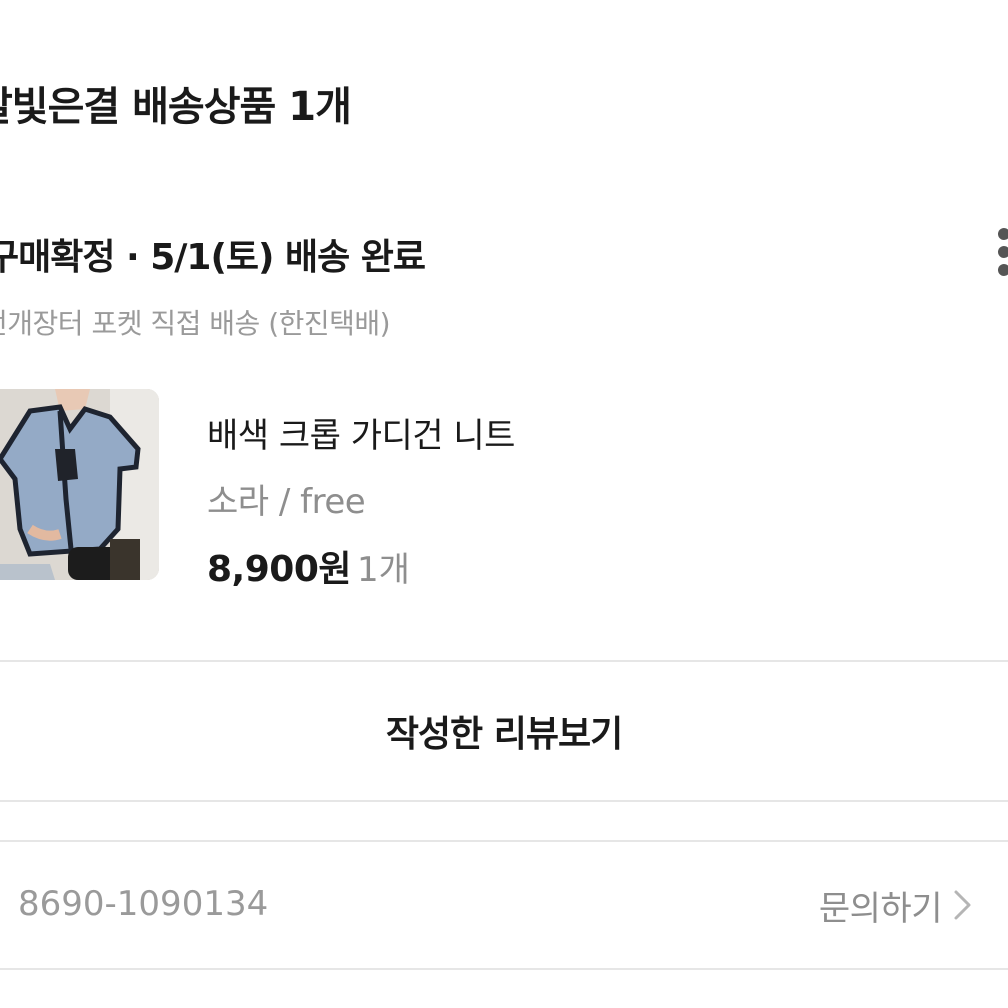  I want to click on product-photo, so click(79, 484).